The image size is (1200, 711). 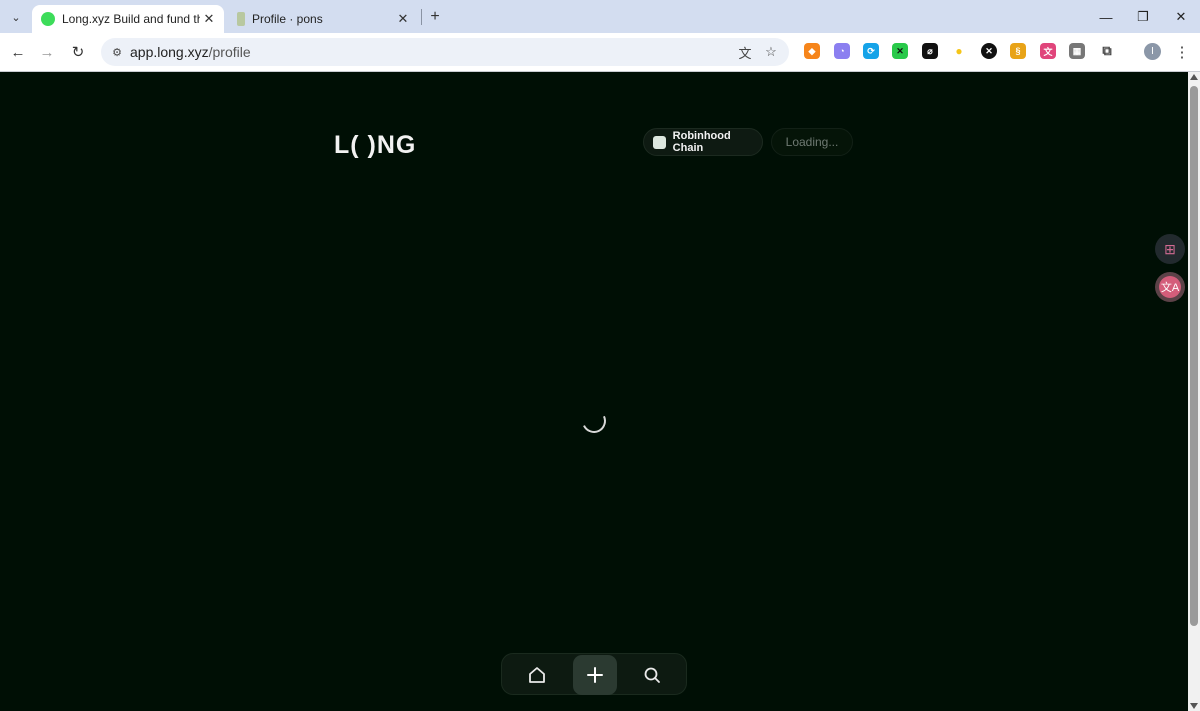 I want to click on scroll-up-icon, so click(x=1194, y=77).